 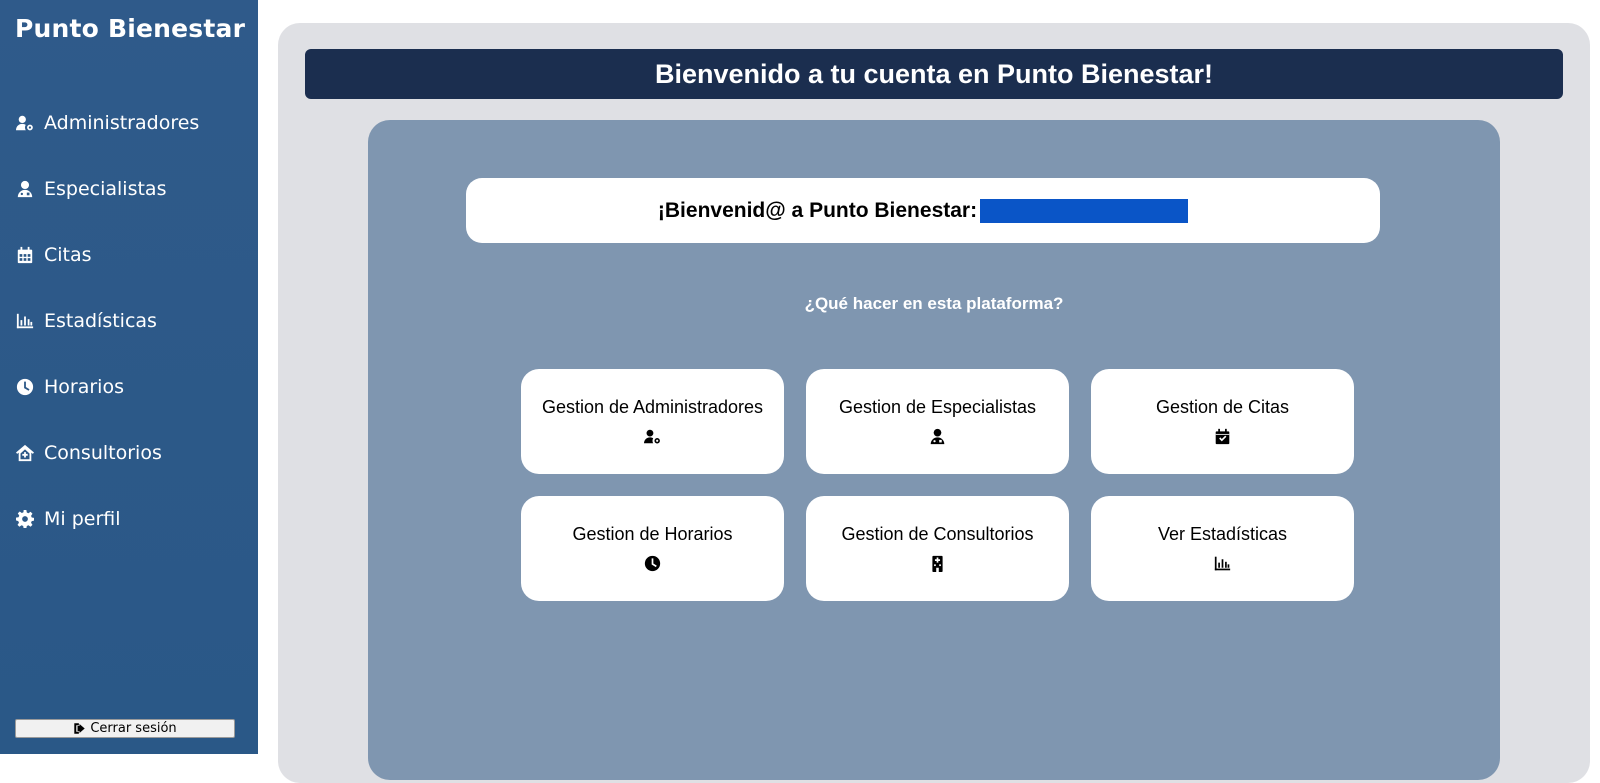 What do you see at coordinates (25, 519) in the screenshot?
I see `gear-icon` at bounding box center [25, 519].